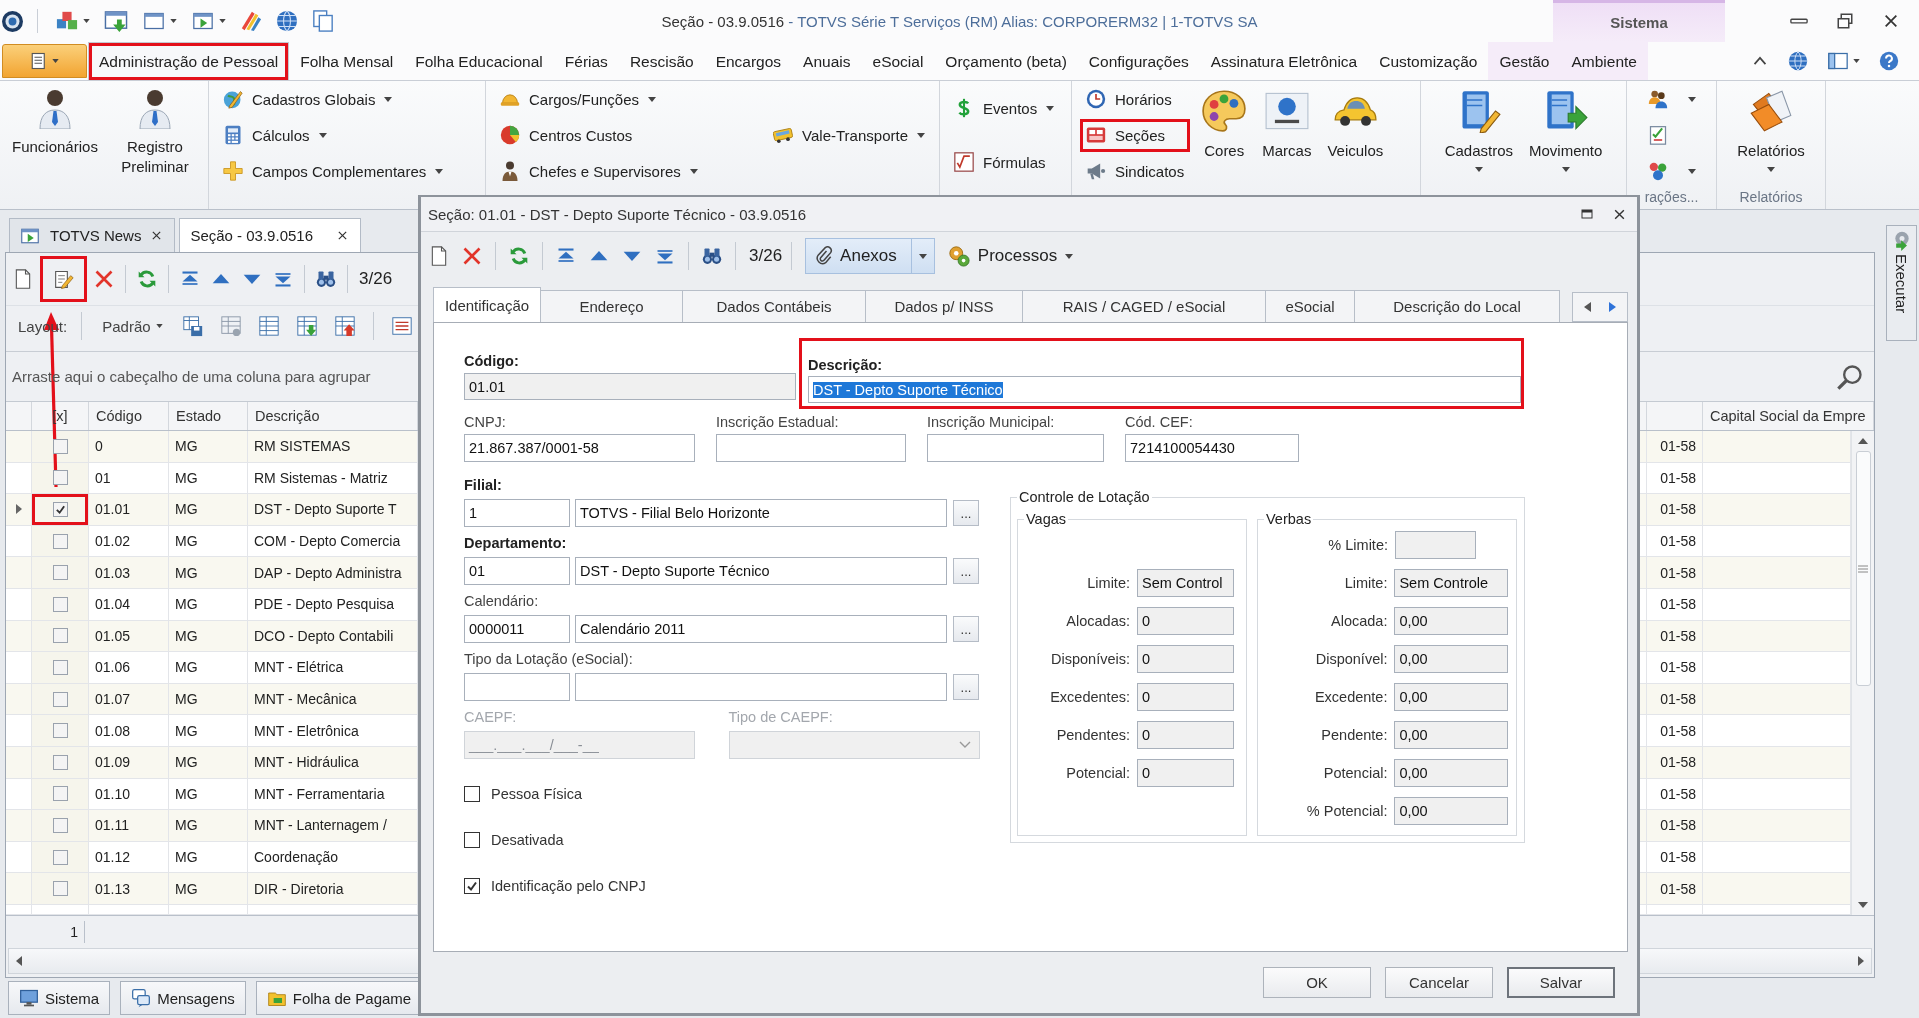 The height and width of the screenshot is (1018, 1919). Describe the element at coordinates (1863, 568) in the screenshot. I see `scrollbar-thumb` at that location.